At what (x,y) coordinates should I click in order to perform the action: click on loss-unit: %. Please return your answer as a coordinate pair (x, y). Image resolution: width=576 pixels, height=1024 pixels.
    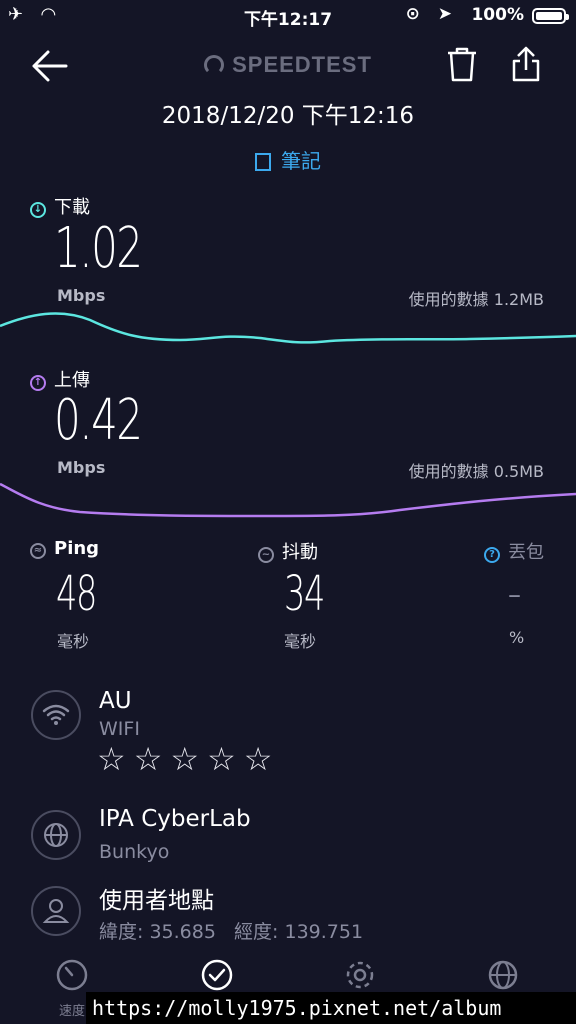
    Looking at the image, I should click on (517, 637).